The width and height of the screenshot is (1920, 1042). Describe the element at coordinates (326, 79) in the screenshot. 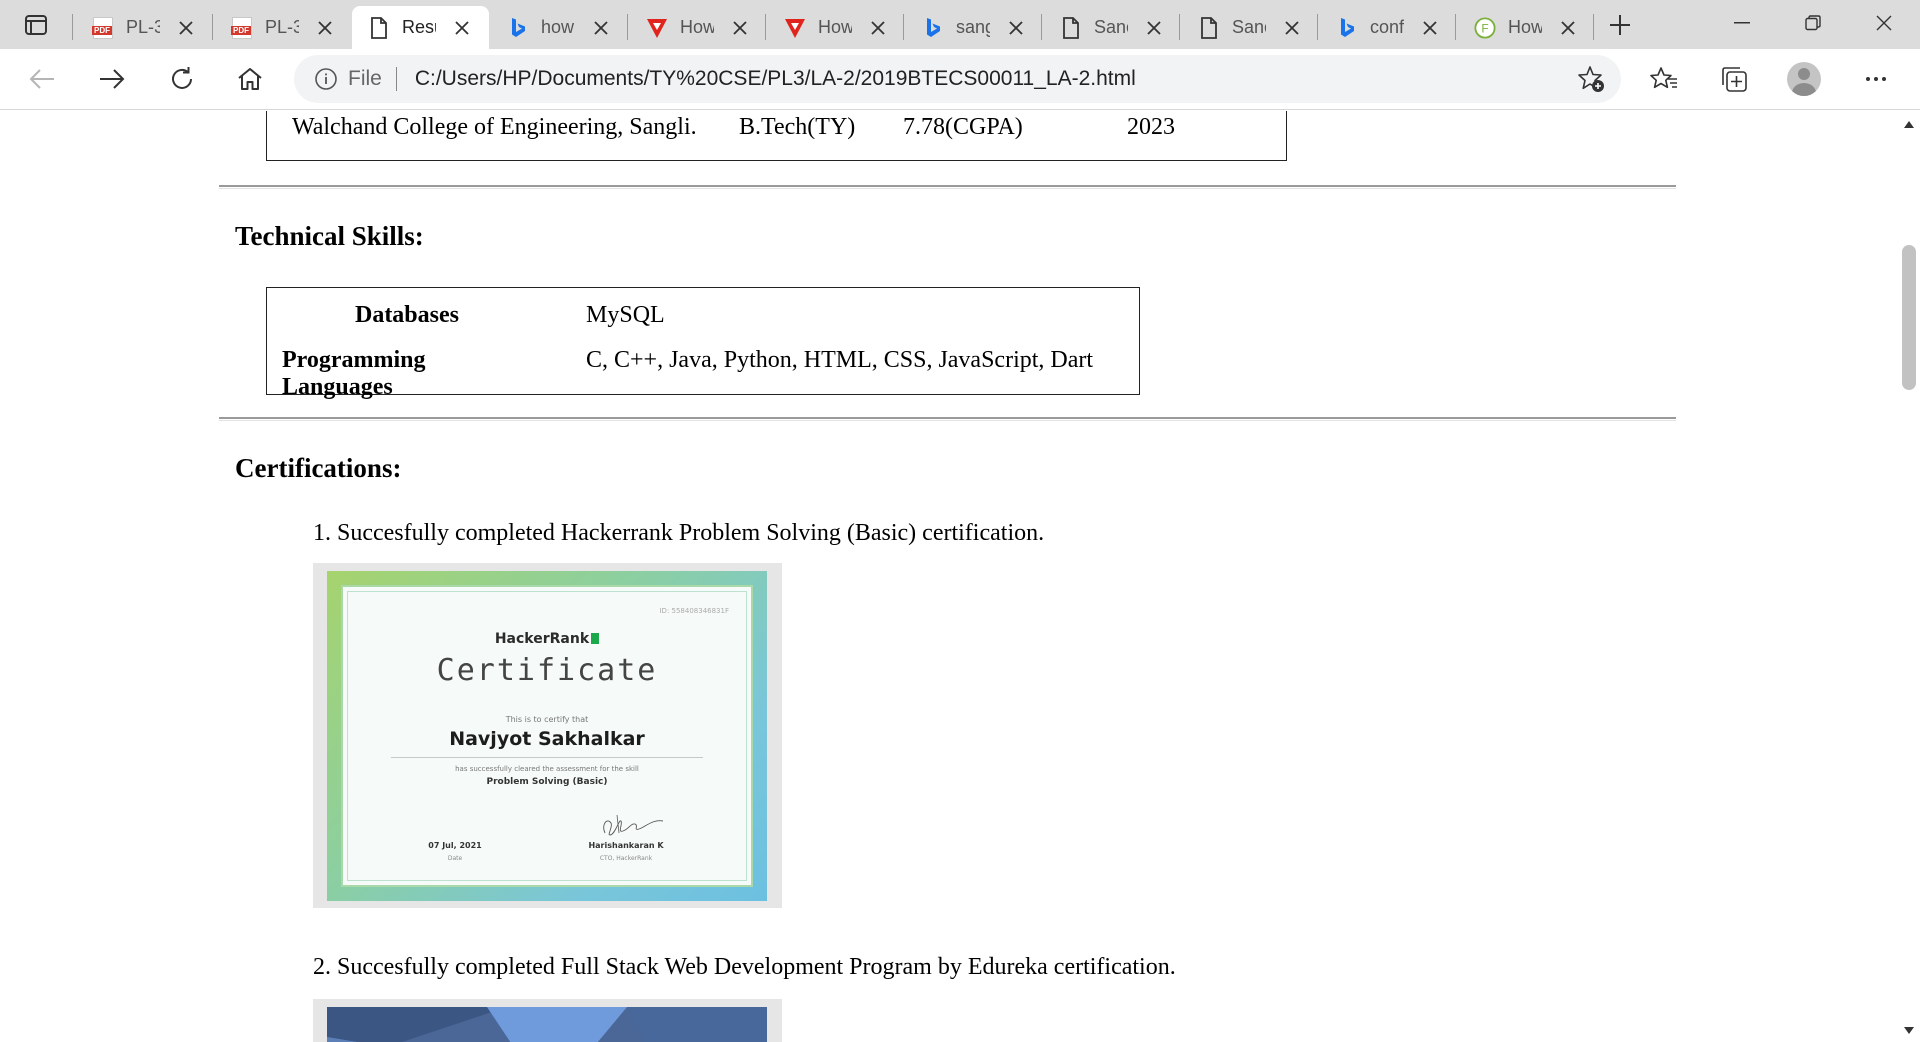

I see `info-icon` at that location.